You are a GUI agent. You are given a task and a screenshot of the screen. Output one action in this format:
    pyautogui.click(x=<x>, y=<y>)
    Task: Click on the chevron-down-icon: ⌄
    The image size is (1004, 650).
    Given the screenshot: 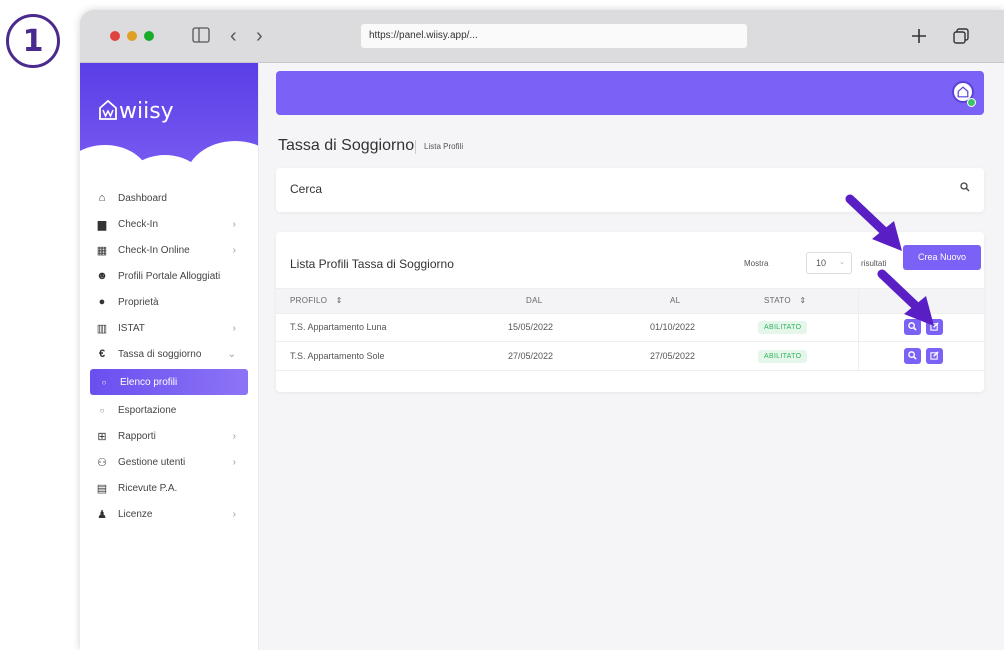 What is the action you would take?
    pyautogui.click(x=231, y=354)
    